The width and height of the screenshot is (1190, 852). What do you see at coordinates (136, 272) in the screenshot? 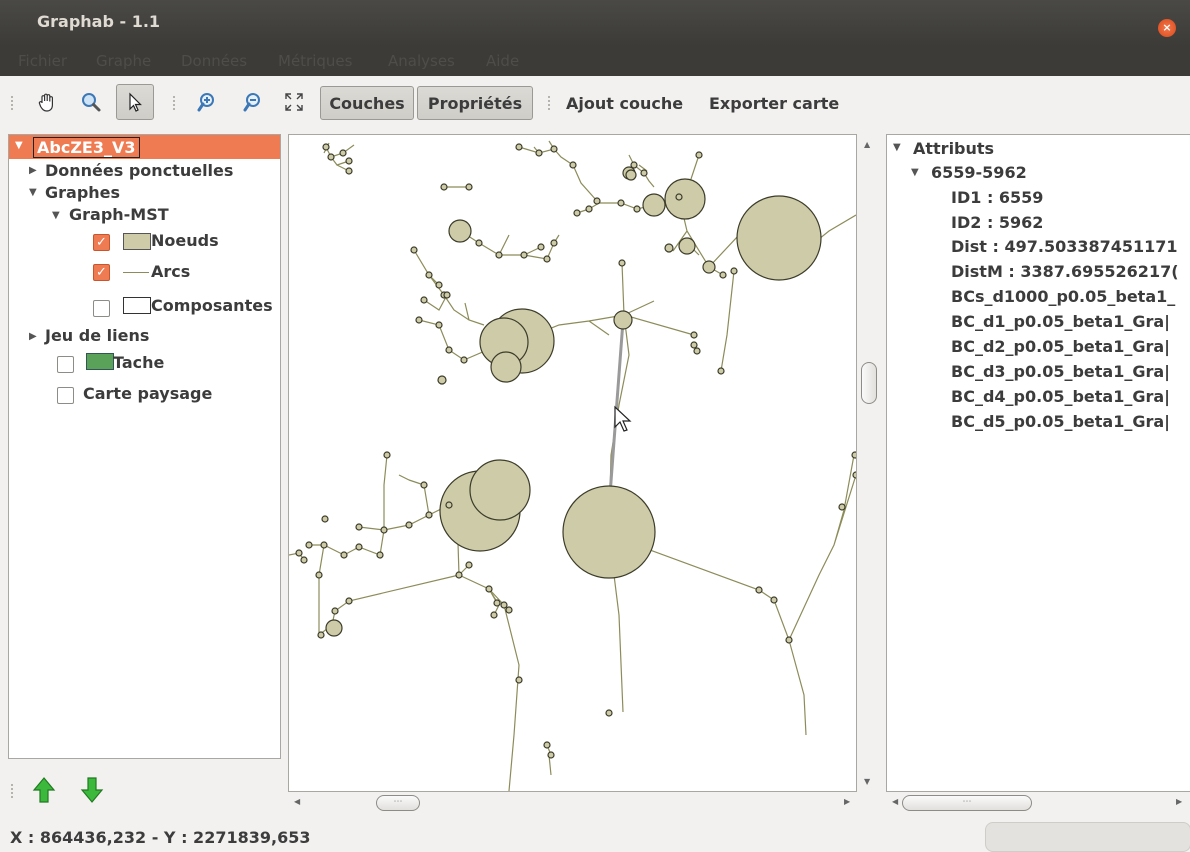
I see `arcs-legend-line` at bounding box center [136, 272].